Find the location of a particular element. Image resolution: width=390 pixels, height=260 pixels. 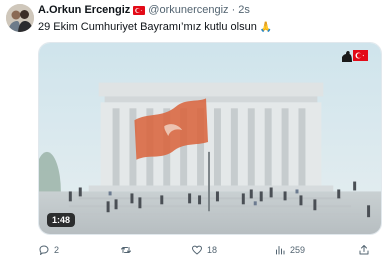

retweet-button is located at coordinates (128, 250).